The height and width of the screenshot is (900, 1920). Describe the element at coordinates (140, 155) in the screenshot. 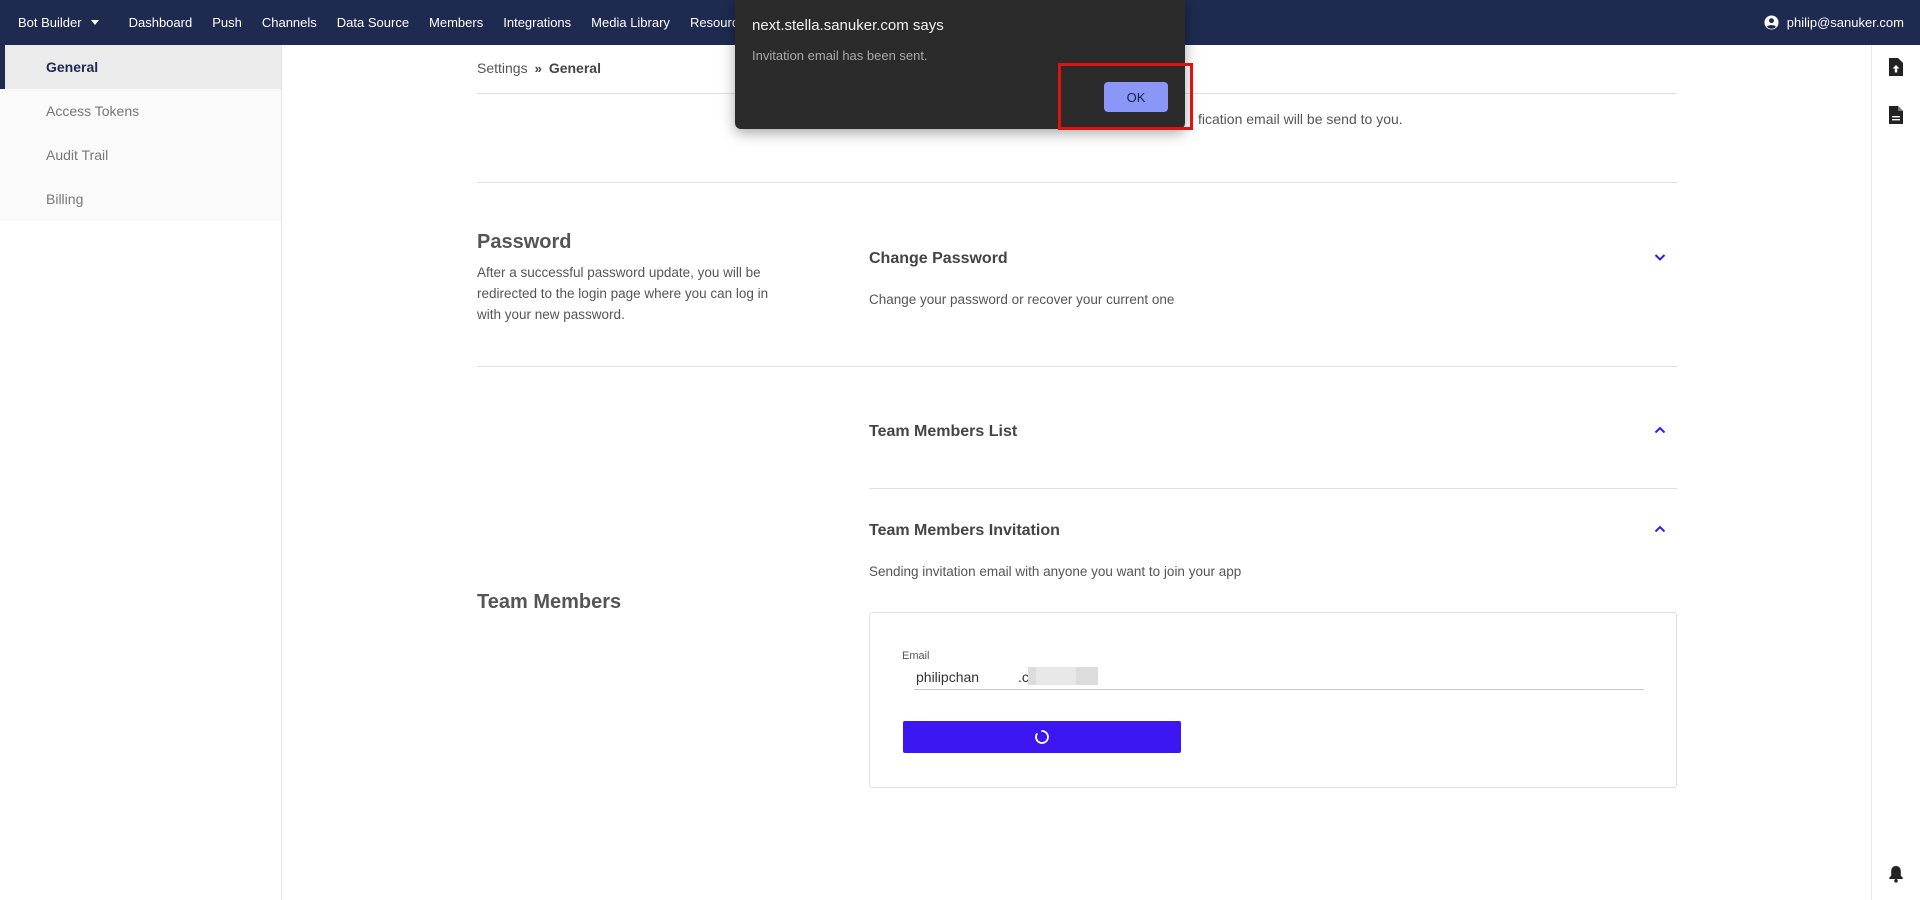

I see `sidebar-item-audit-trail: Audit Trail` at that location.